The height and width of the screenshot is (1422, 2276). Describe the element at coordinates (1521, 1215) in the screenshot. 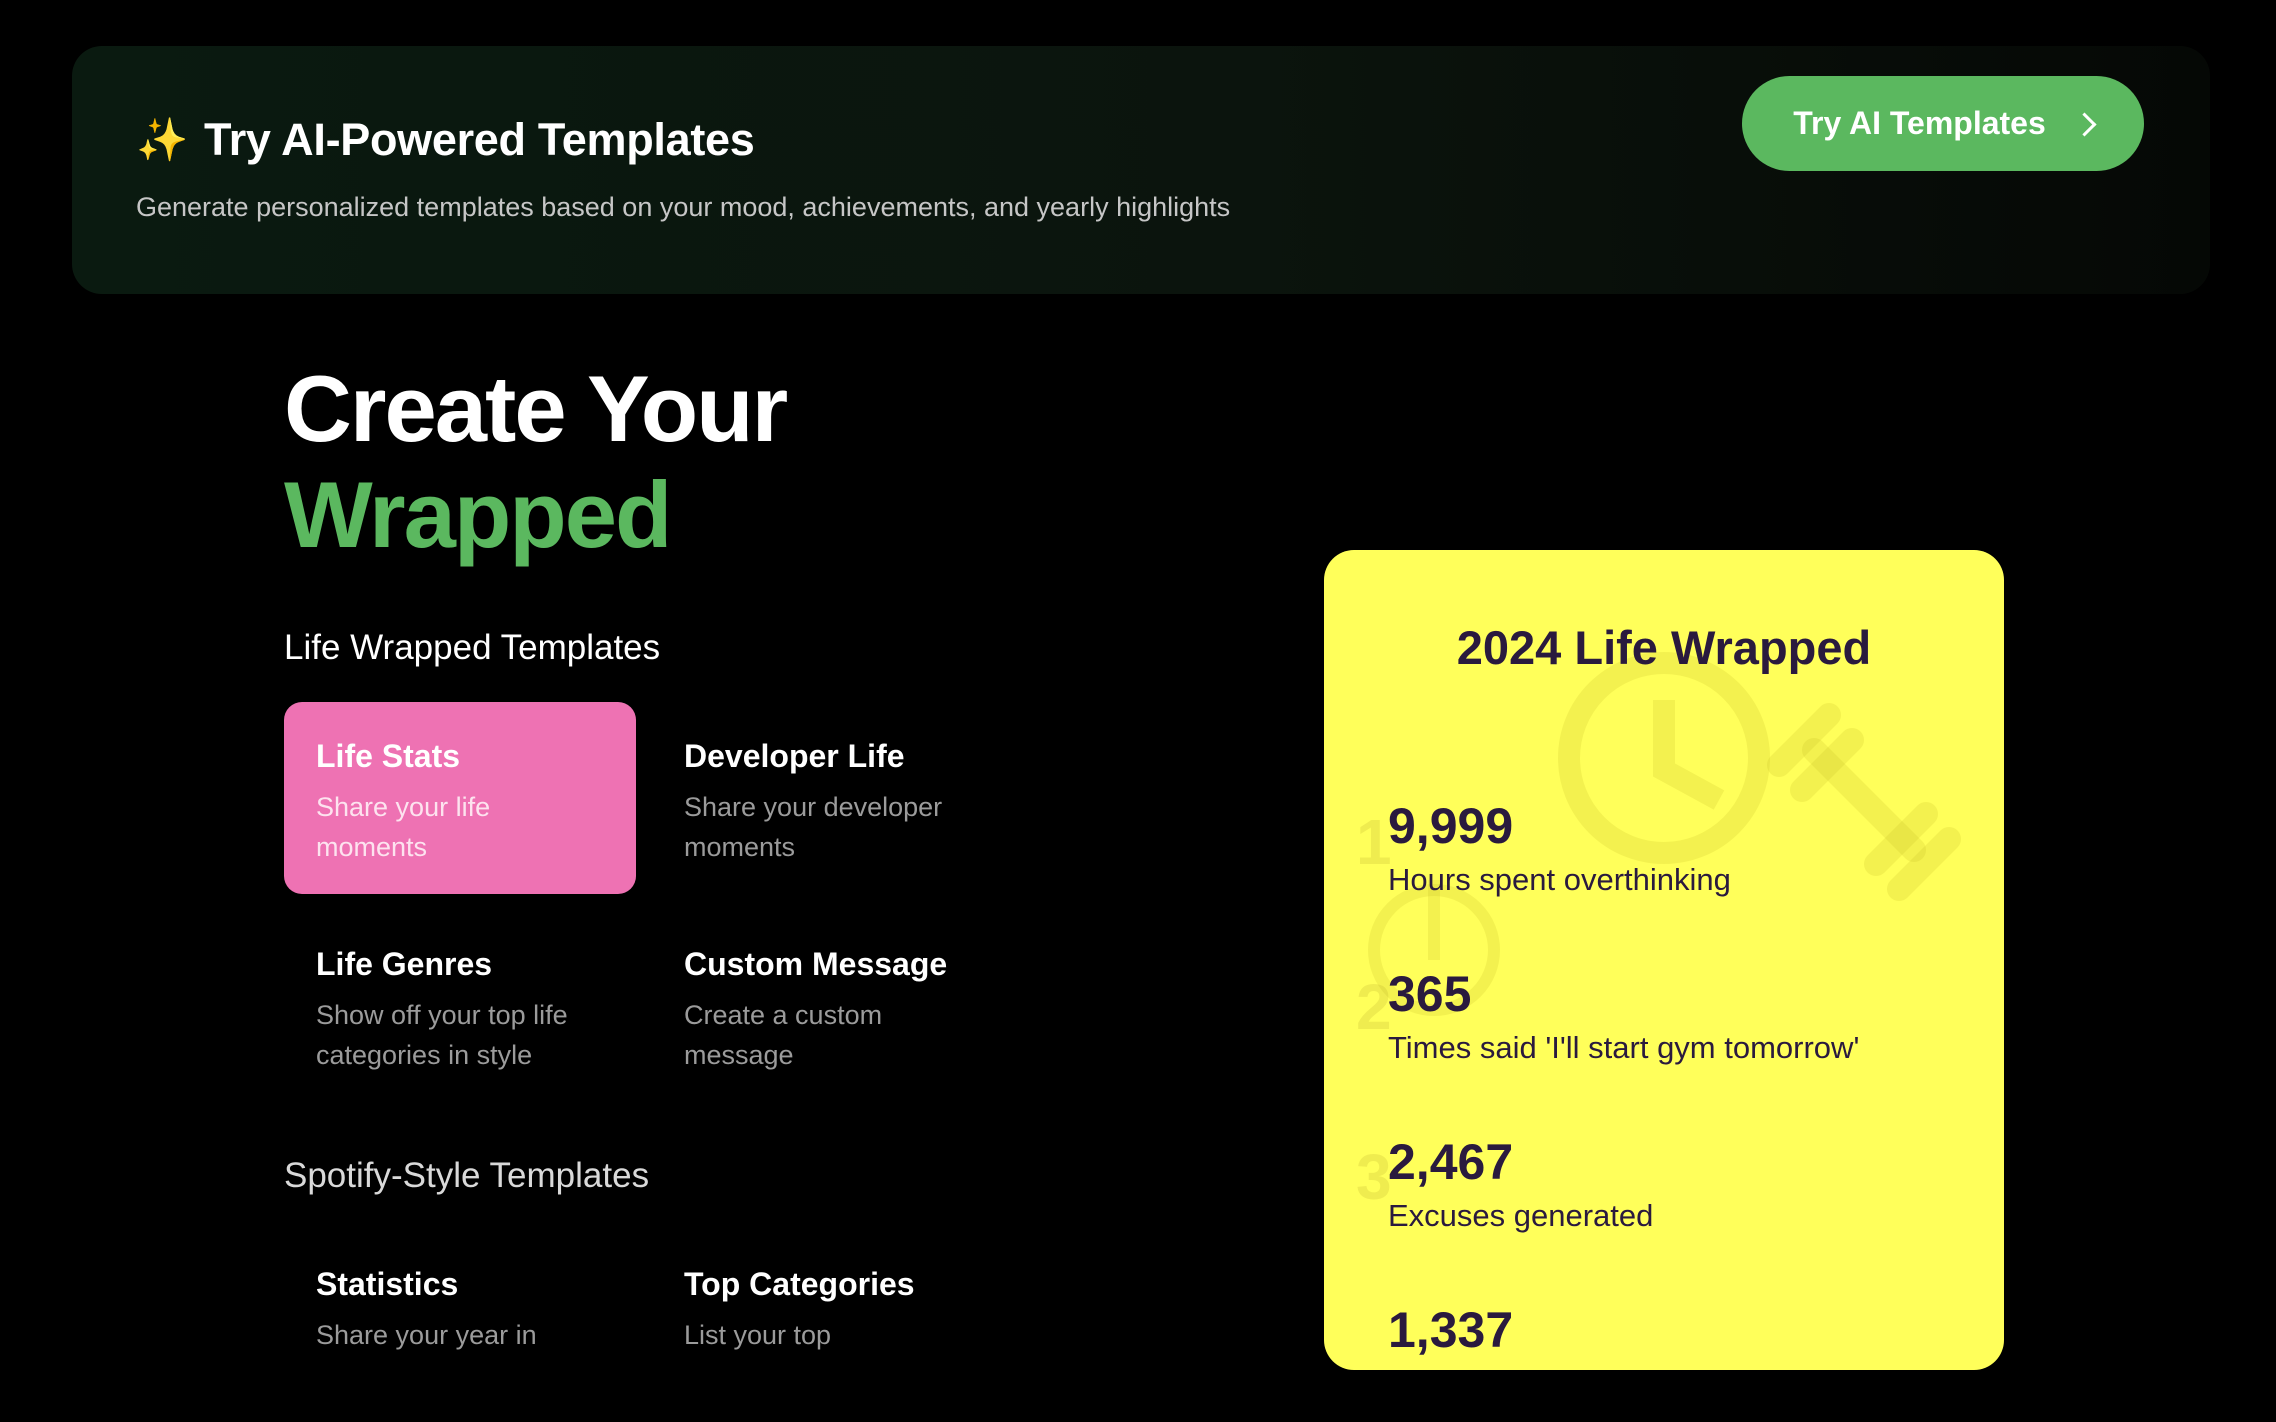

I see `stat-label: Excuses generated` at that location.